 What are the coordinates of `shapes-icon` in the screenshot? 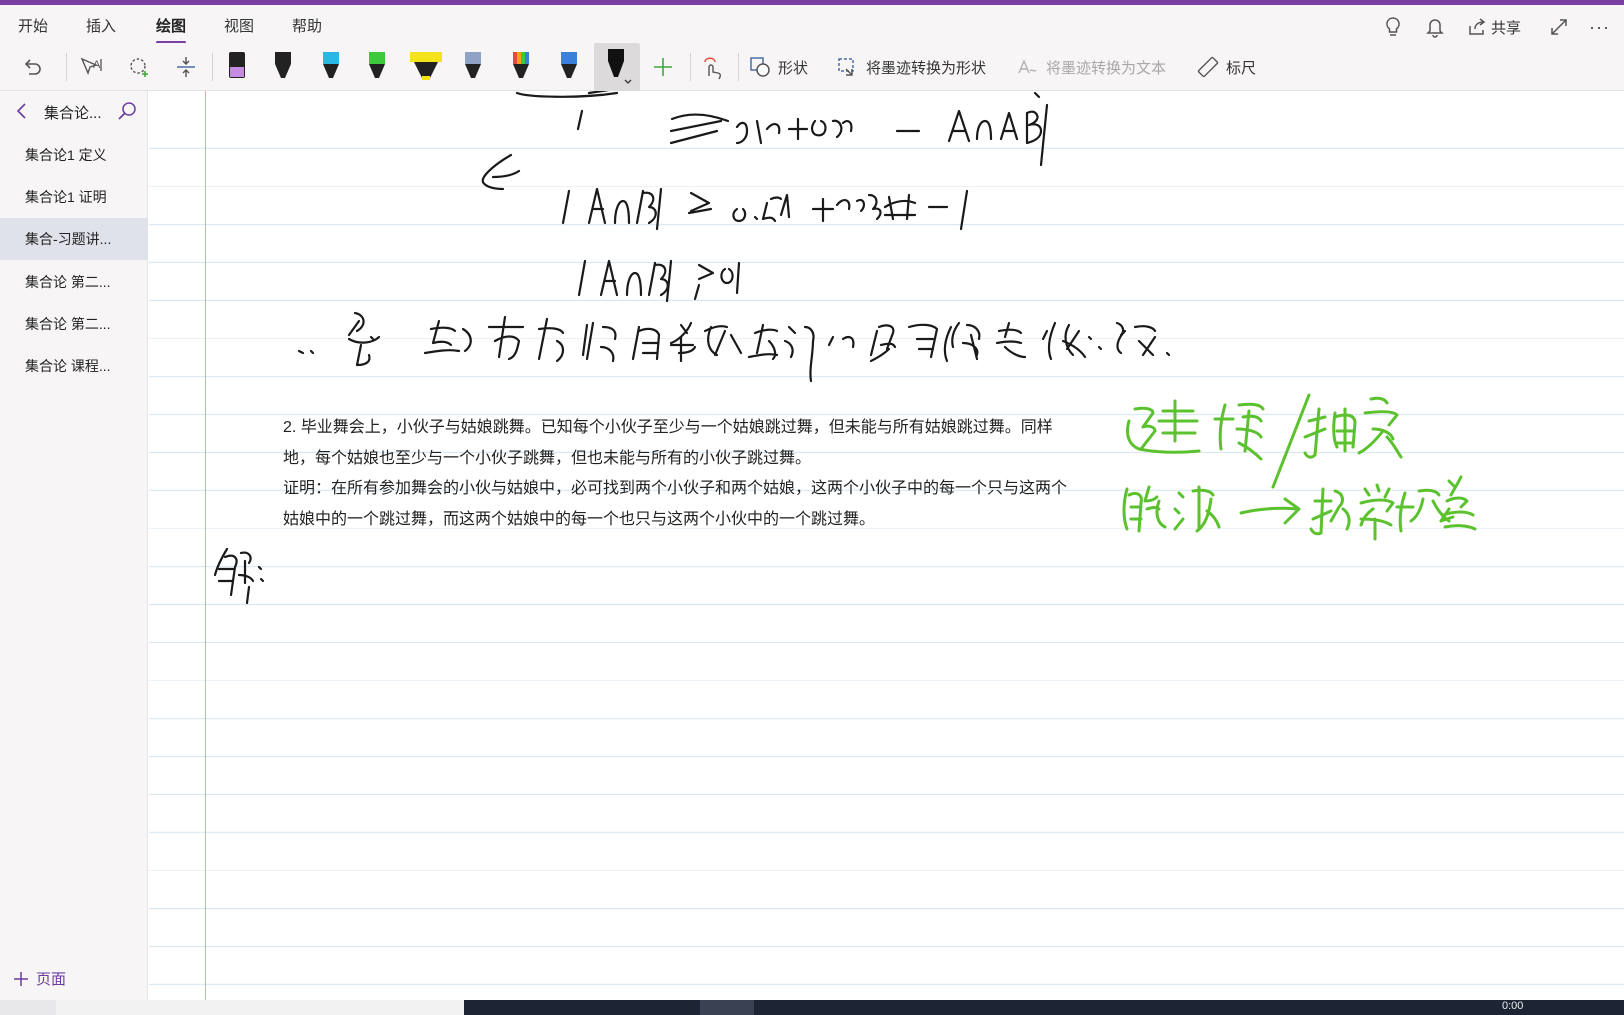 It's located at (760, 67).